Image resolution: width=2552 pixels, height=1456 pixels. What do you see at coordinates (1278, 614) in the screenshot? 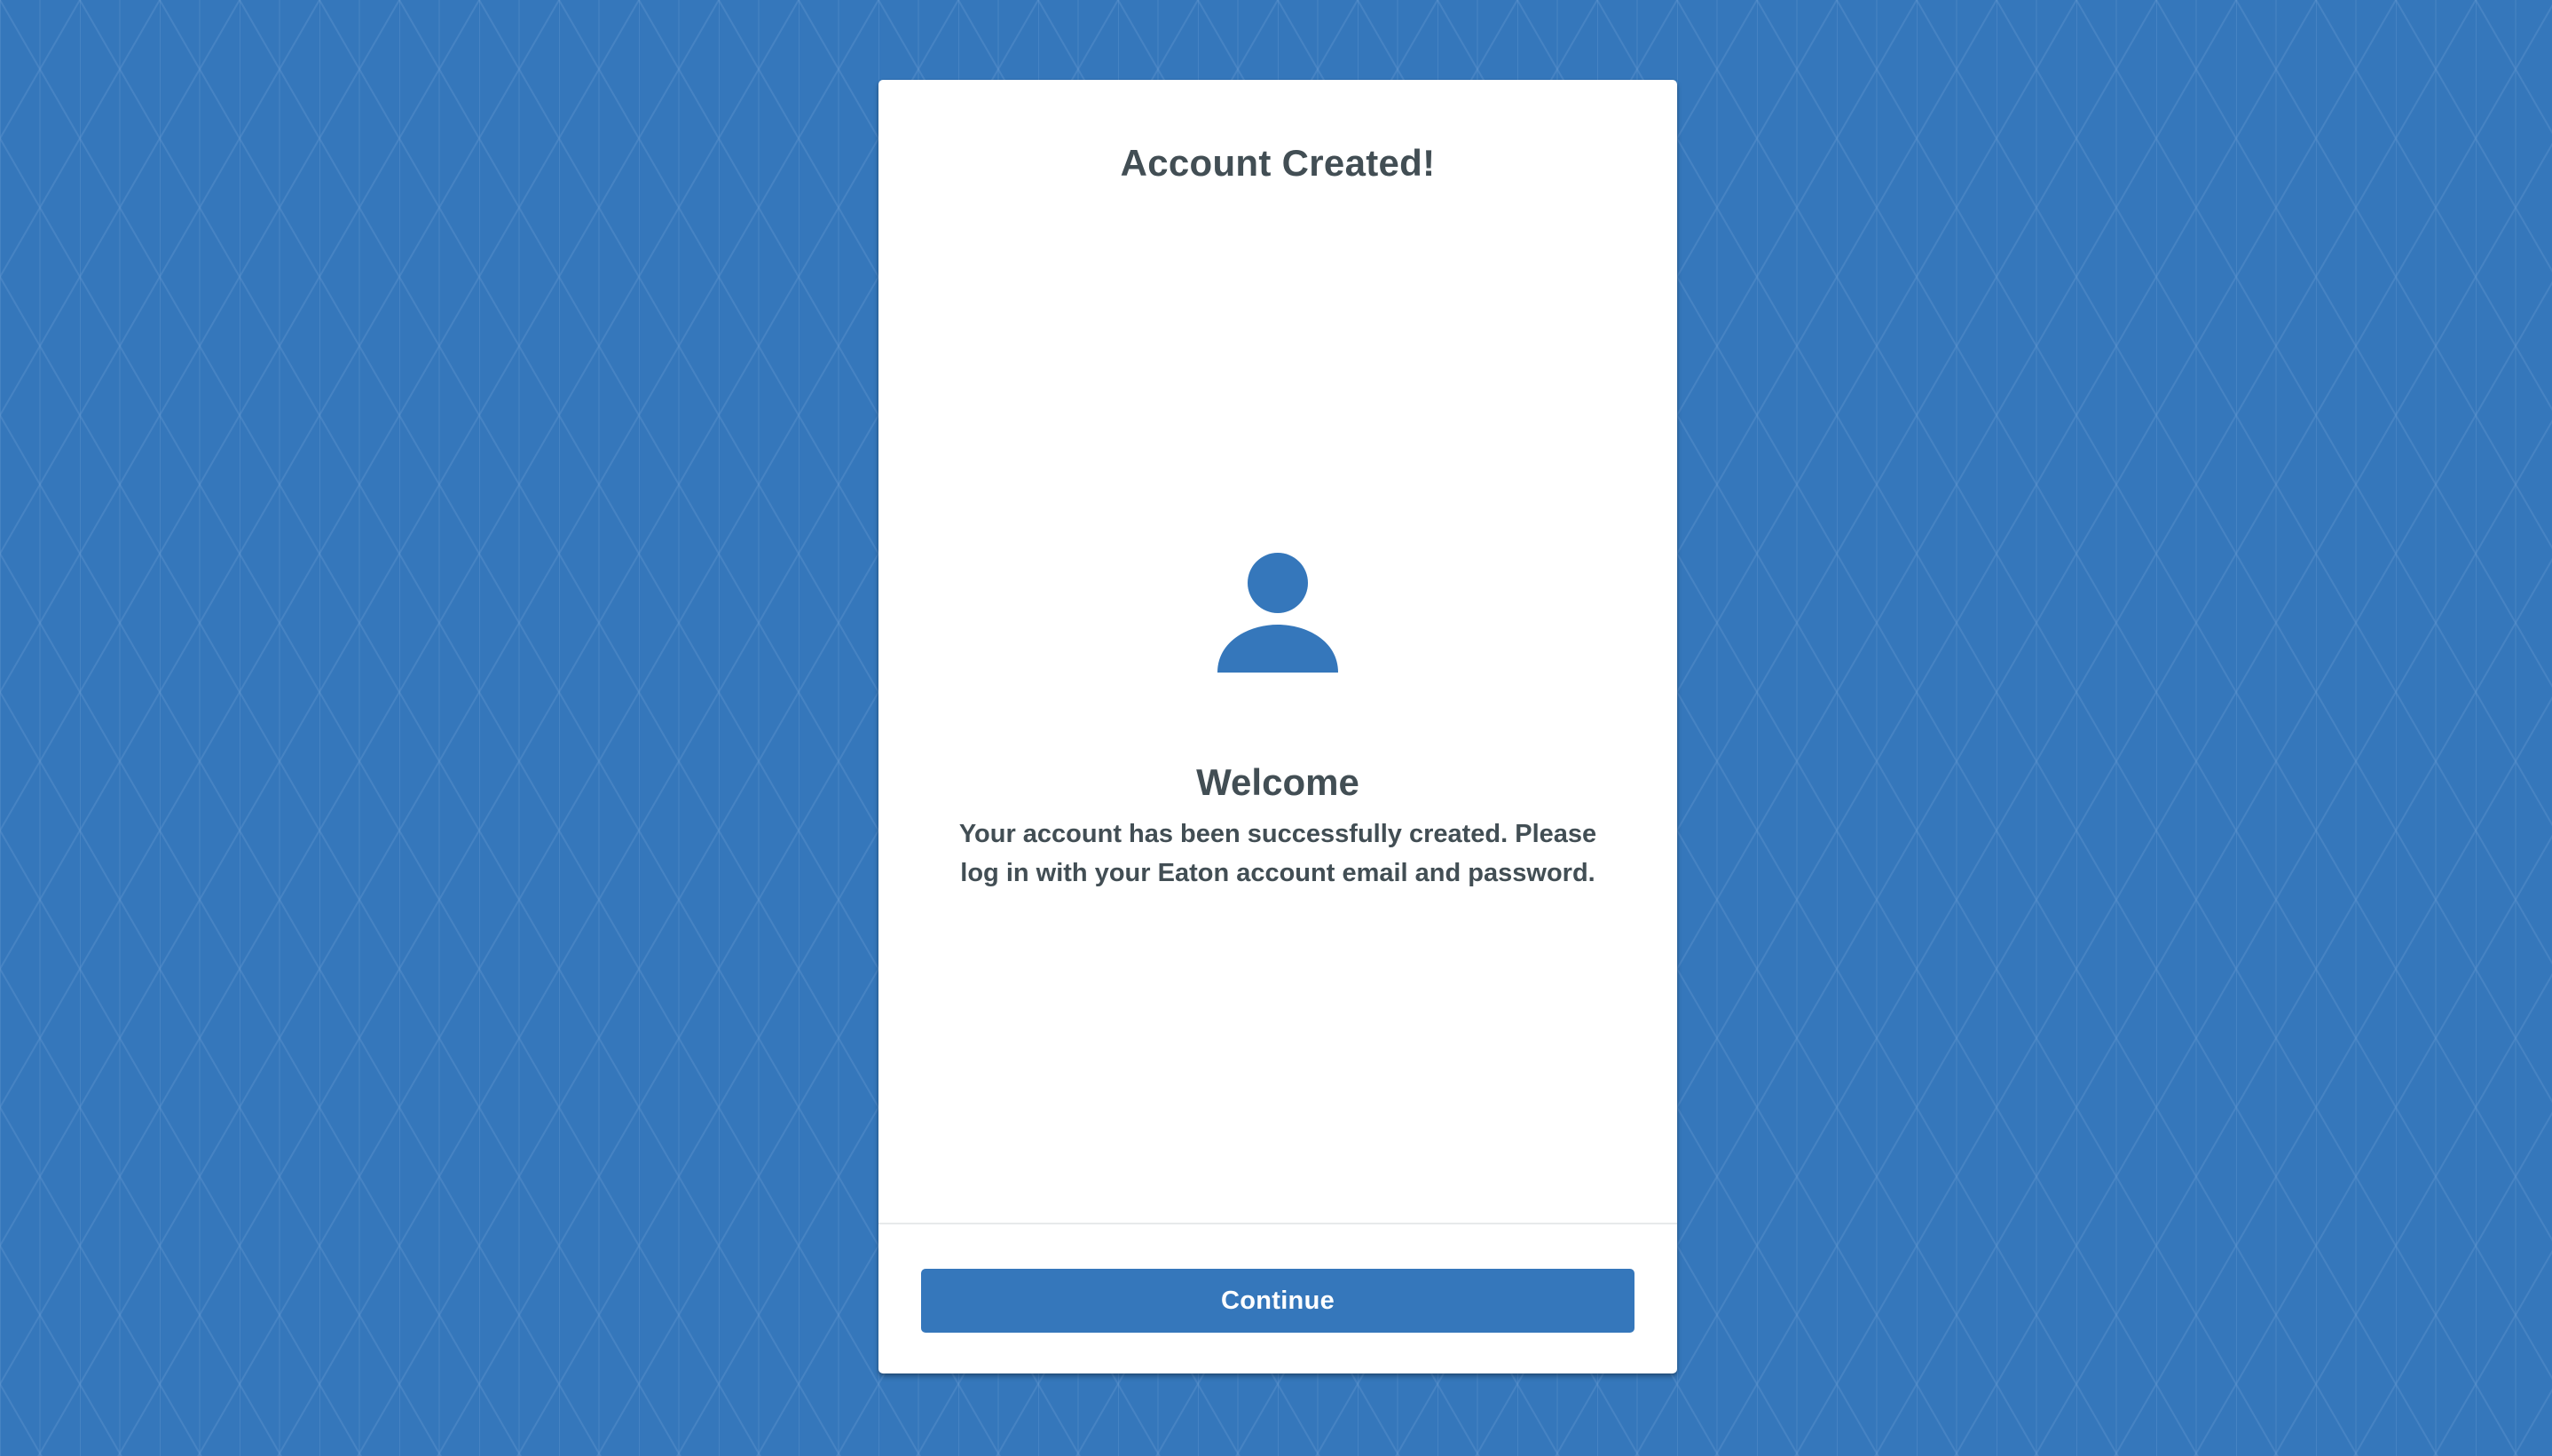
I see `person-icon` at bounding box center [1278, 614].